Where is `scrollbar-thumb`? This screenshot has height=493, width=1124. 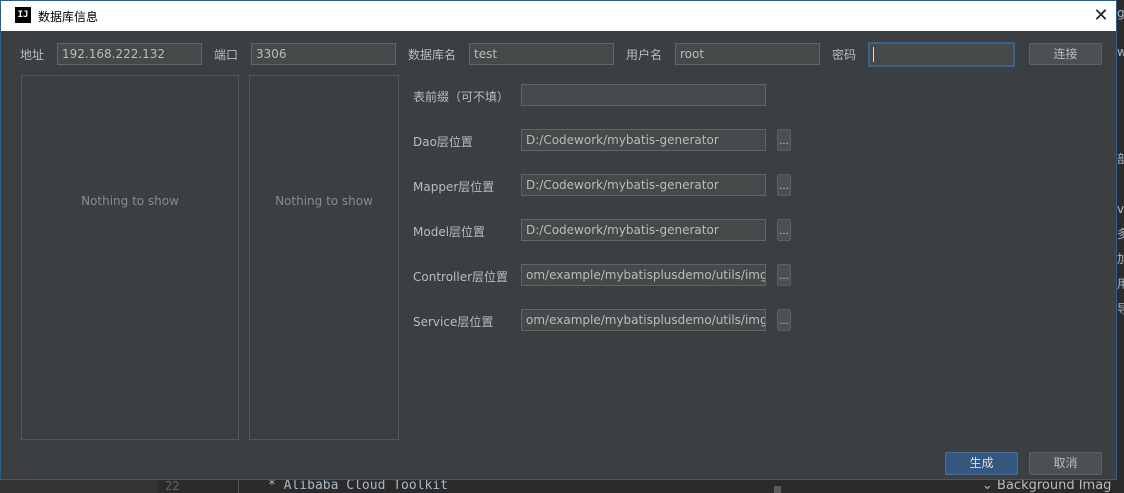
scrollbar-thumb is located at coordinates (777, 489).